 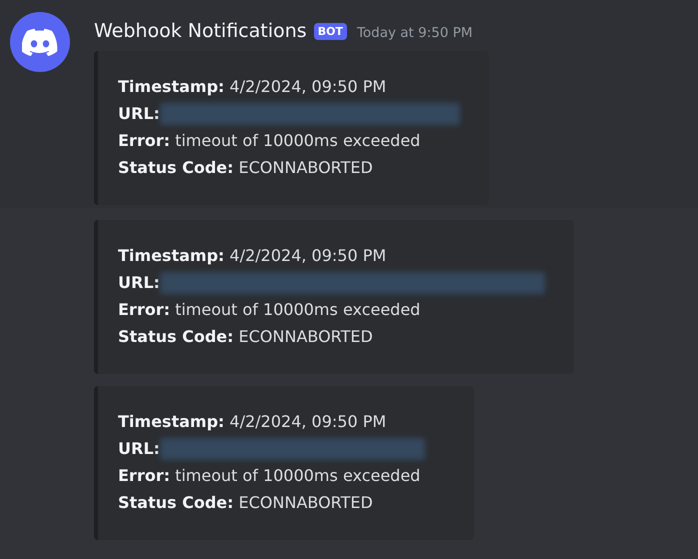 I want to click on message-time: Today at 9:50 PM, so click(x=414, y=32).